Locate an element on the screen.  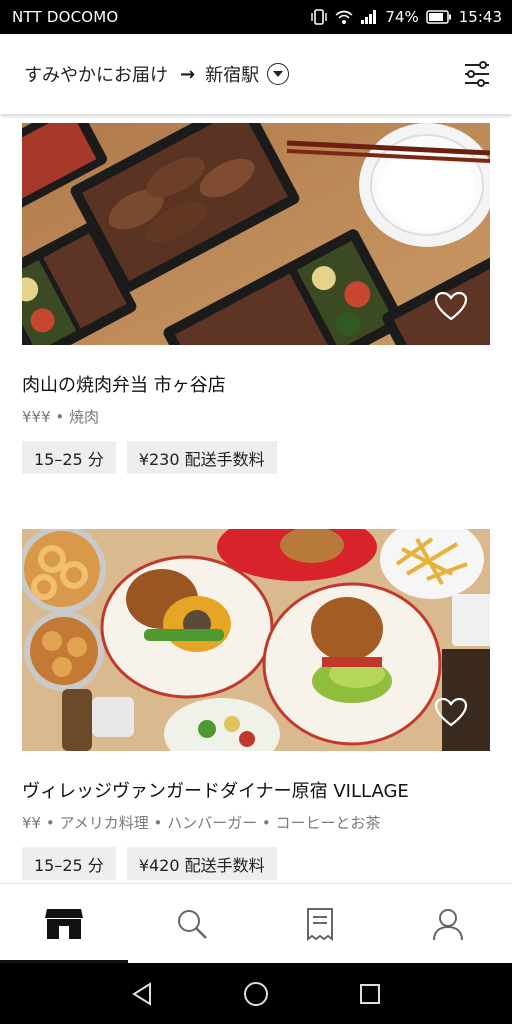
arrow-right-icon: → is located at coordinates (188, 74).